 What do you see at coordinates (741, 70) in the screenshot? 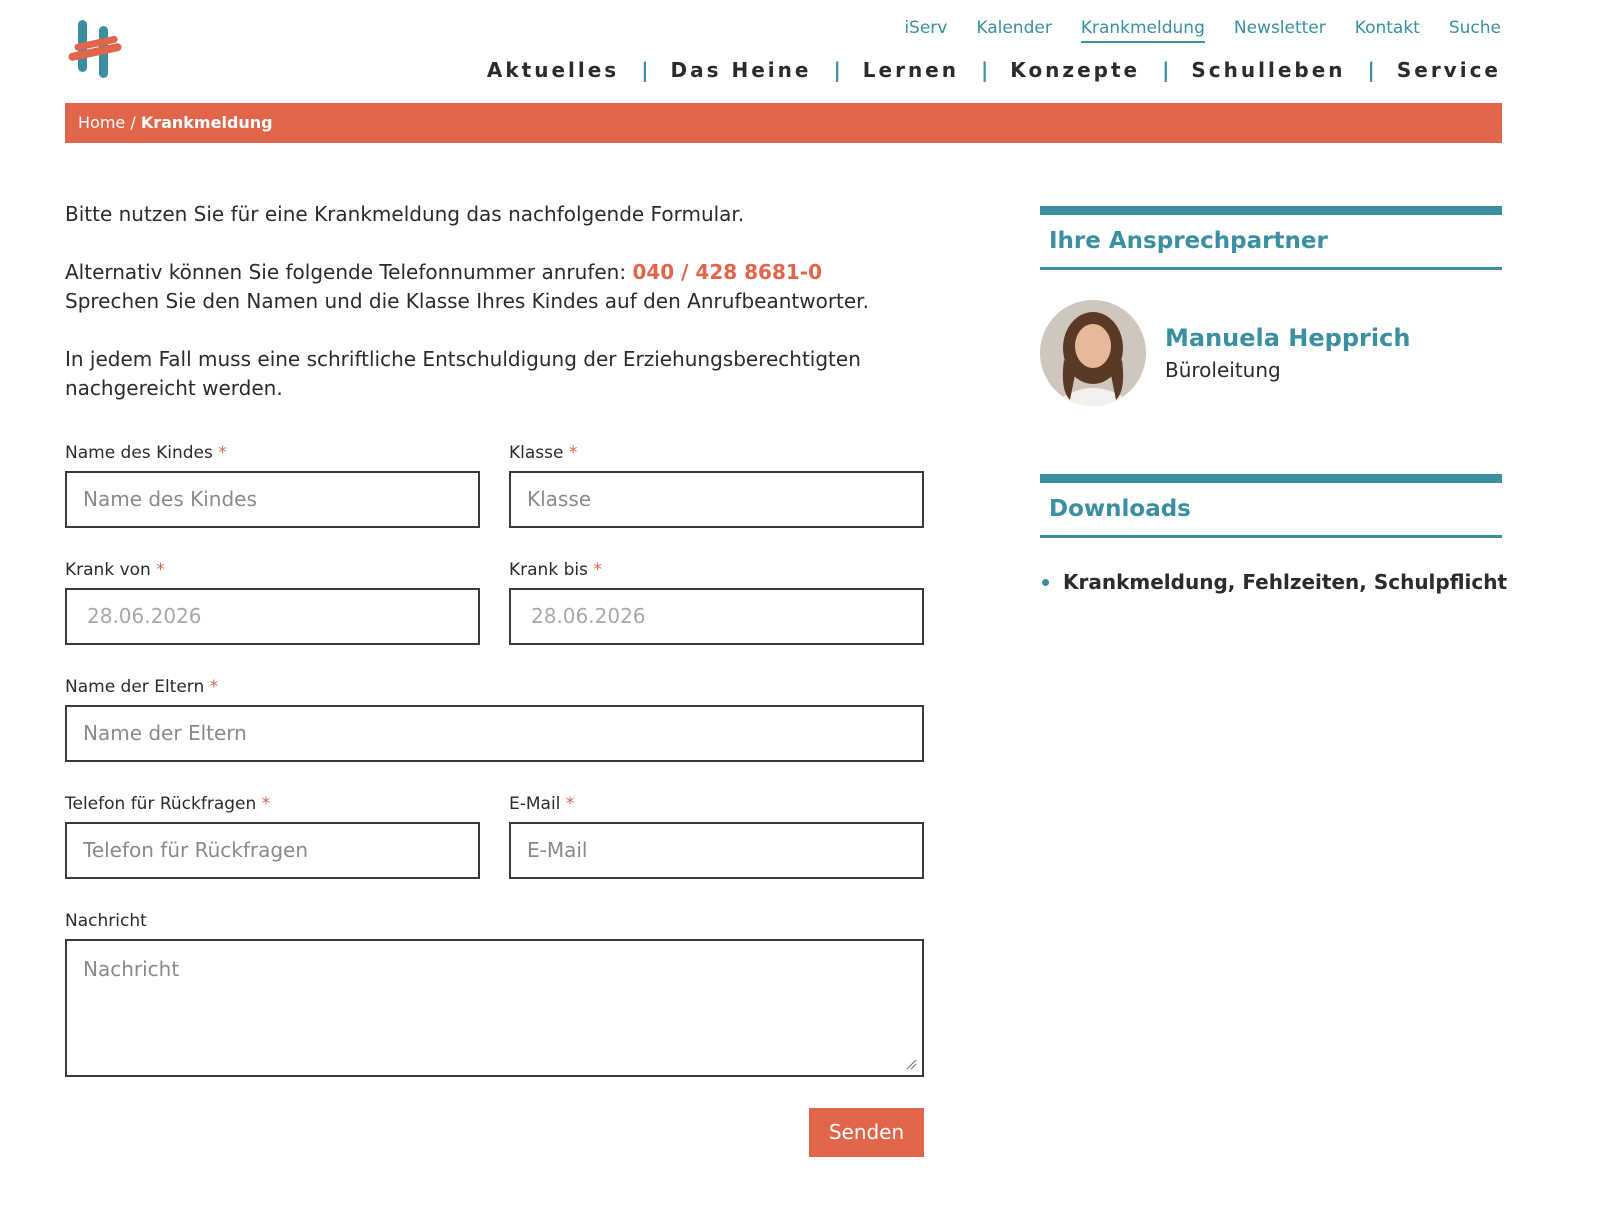
I see `mainnav-das-heine: Das Heine` at bounding box center [741, 70].